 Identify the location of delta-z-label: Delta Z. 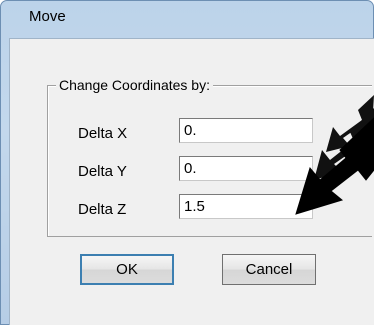
(102, 209).